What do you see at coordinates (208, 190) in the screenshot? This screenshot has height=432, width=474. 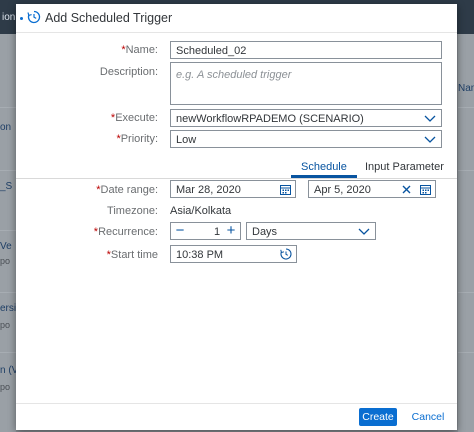 I see `start-date-value: Mar 28, 2020` at bounding box center [208, 190].